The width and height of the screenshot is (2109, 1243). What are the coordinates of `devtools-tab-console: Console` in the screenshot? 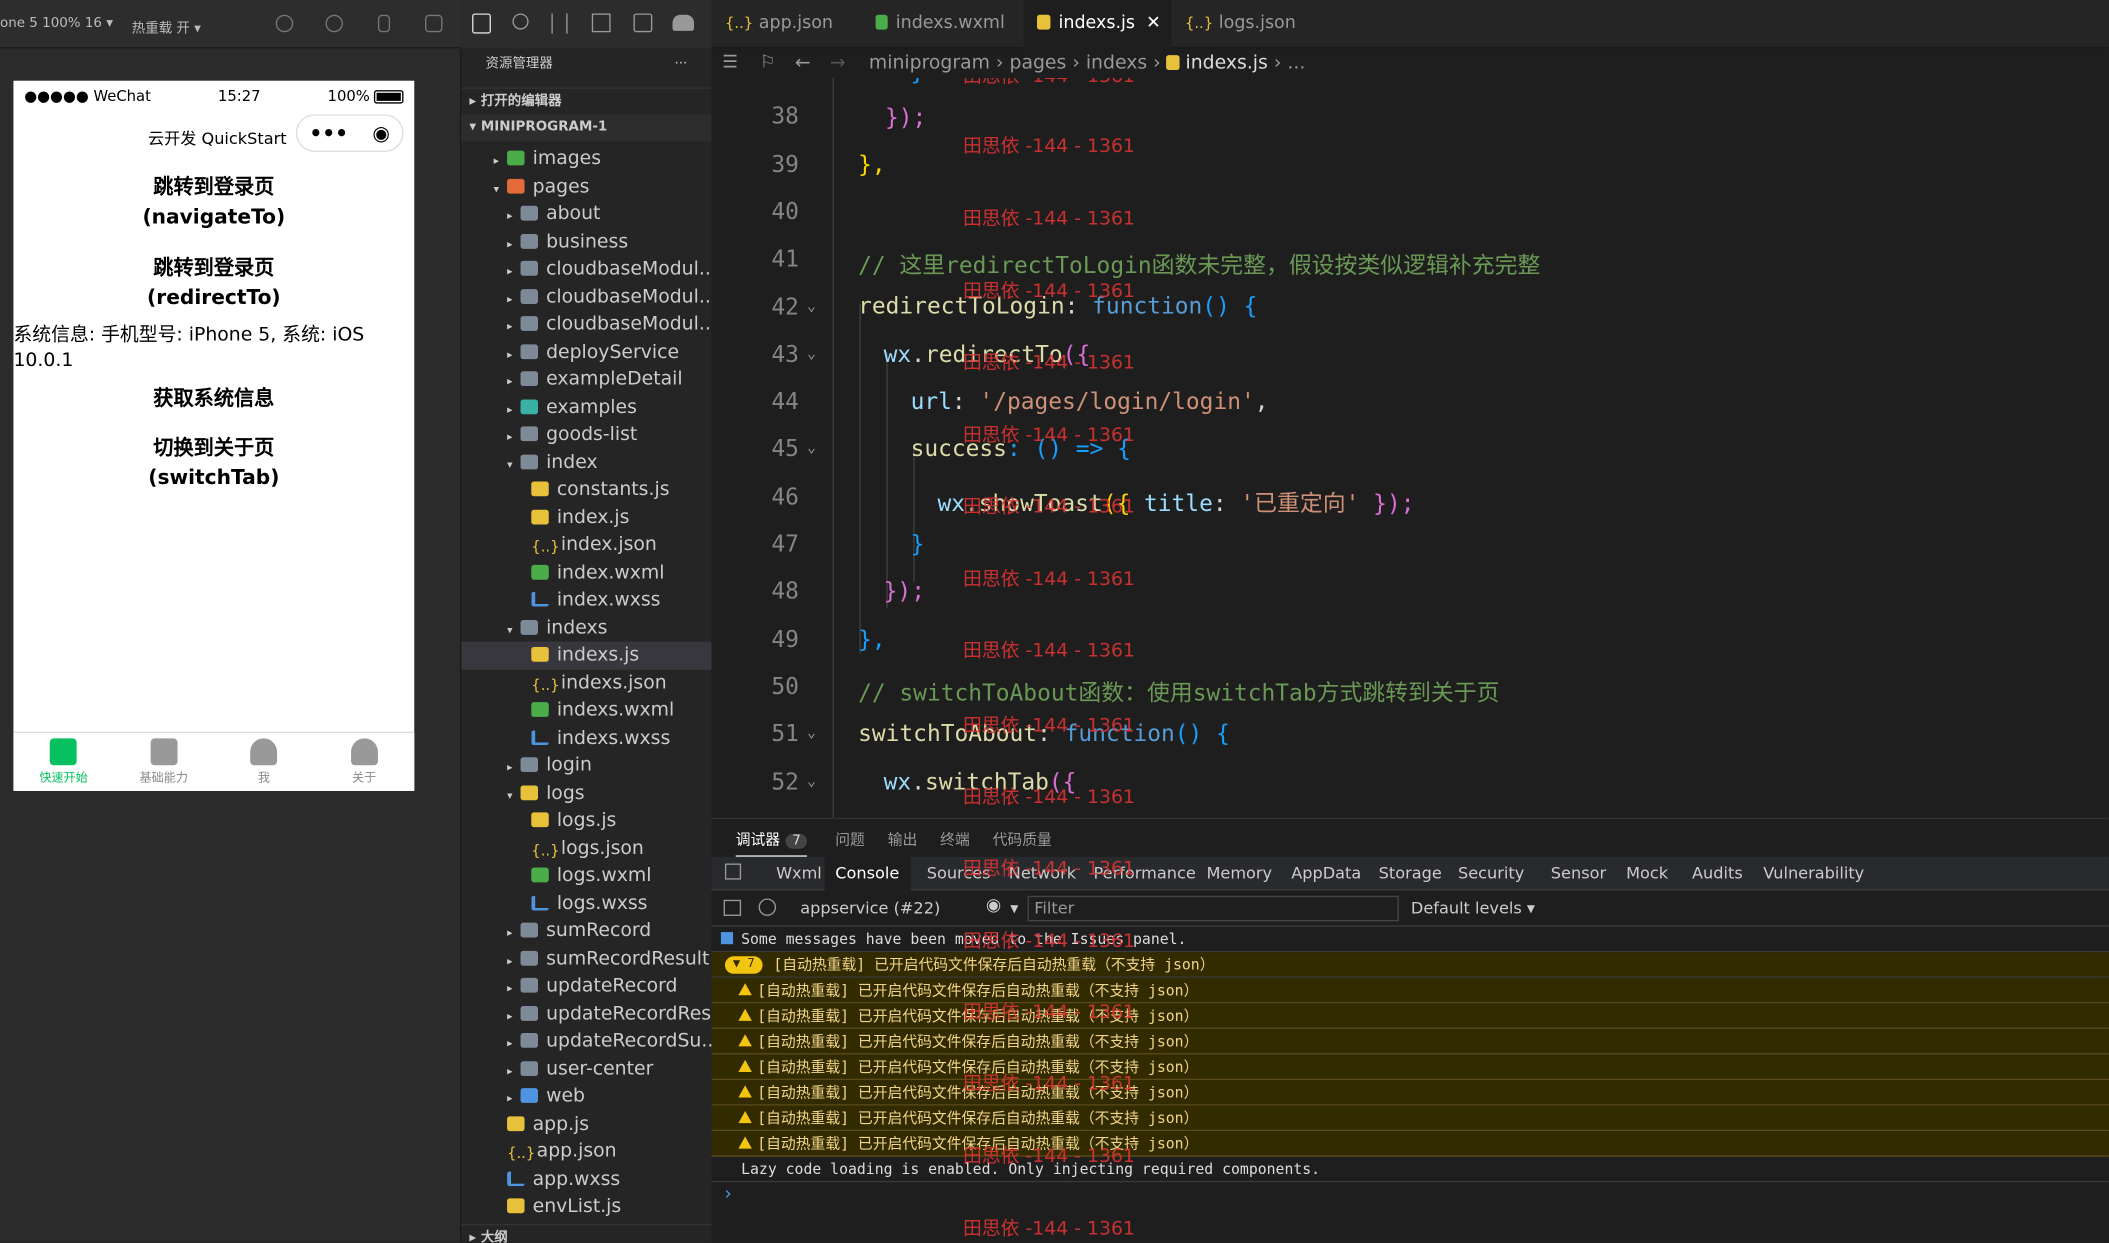 It's located at (867, 873).